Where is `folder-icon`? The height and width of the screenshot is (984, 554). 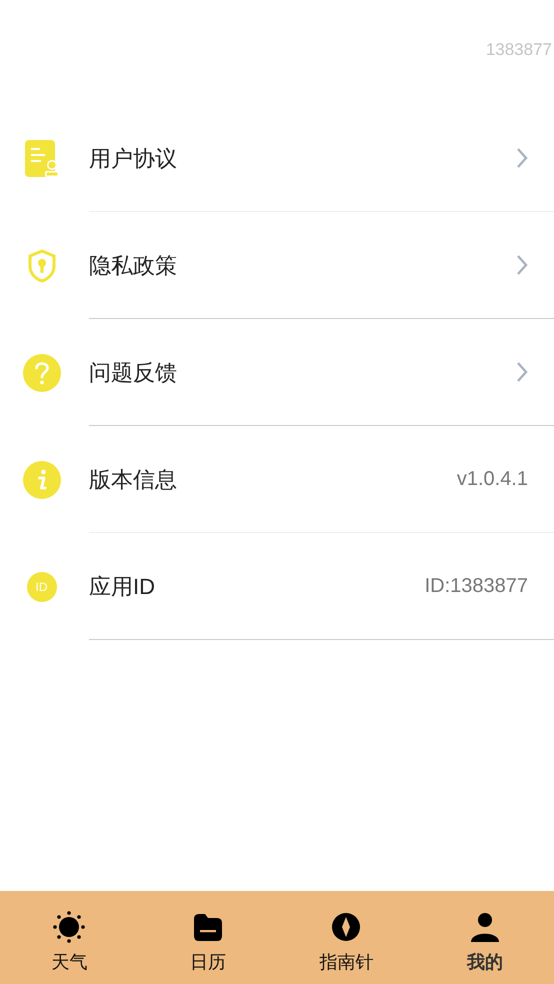 folder-icon is located at coordinates (208, 927).